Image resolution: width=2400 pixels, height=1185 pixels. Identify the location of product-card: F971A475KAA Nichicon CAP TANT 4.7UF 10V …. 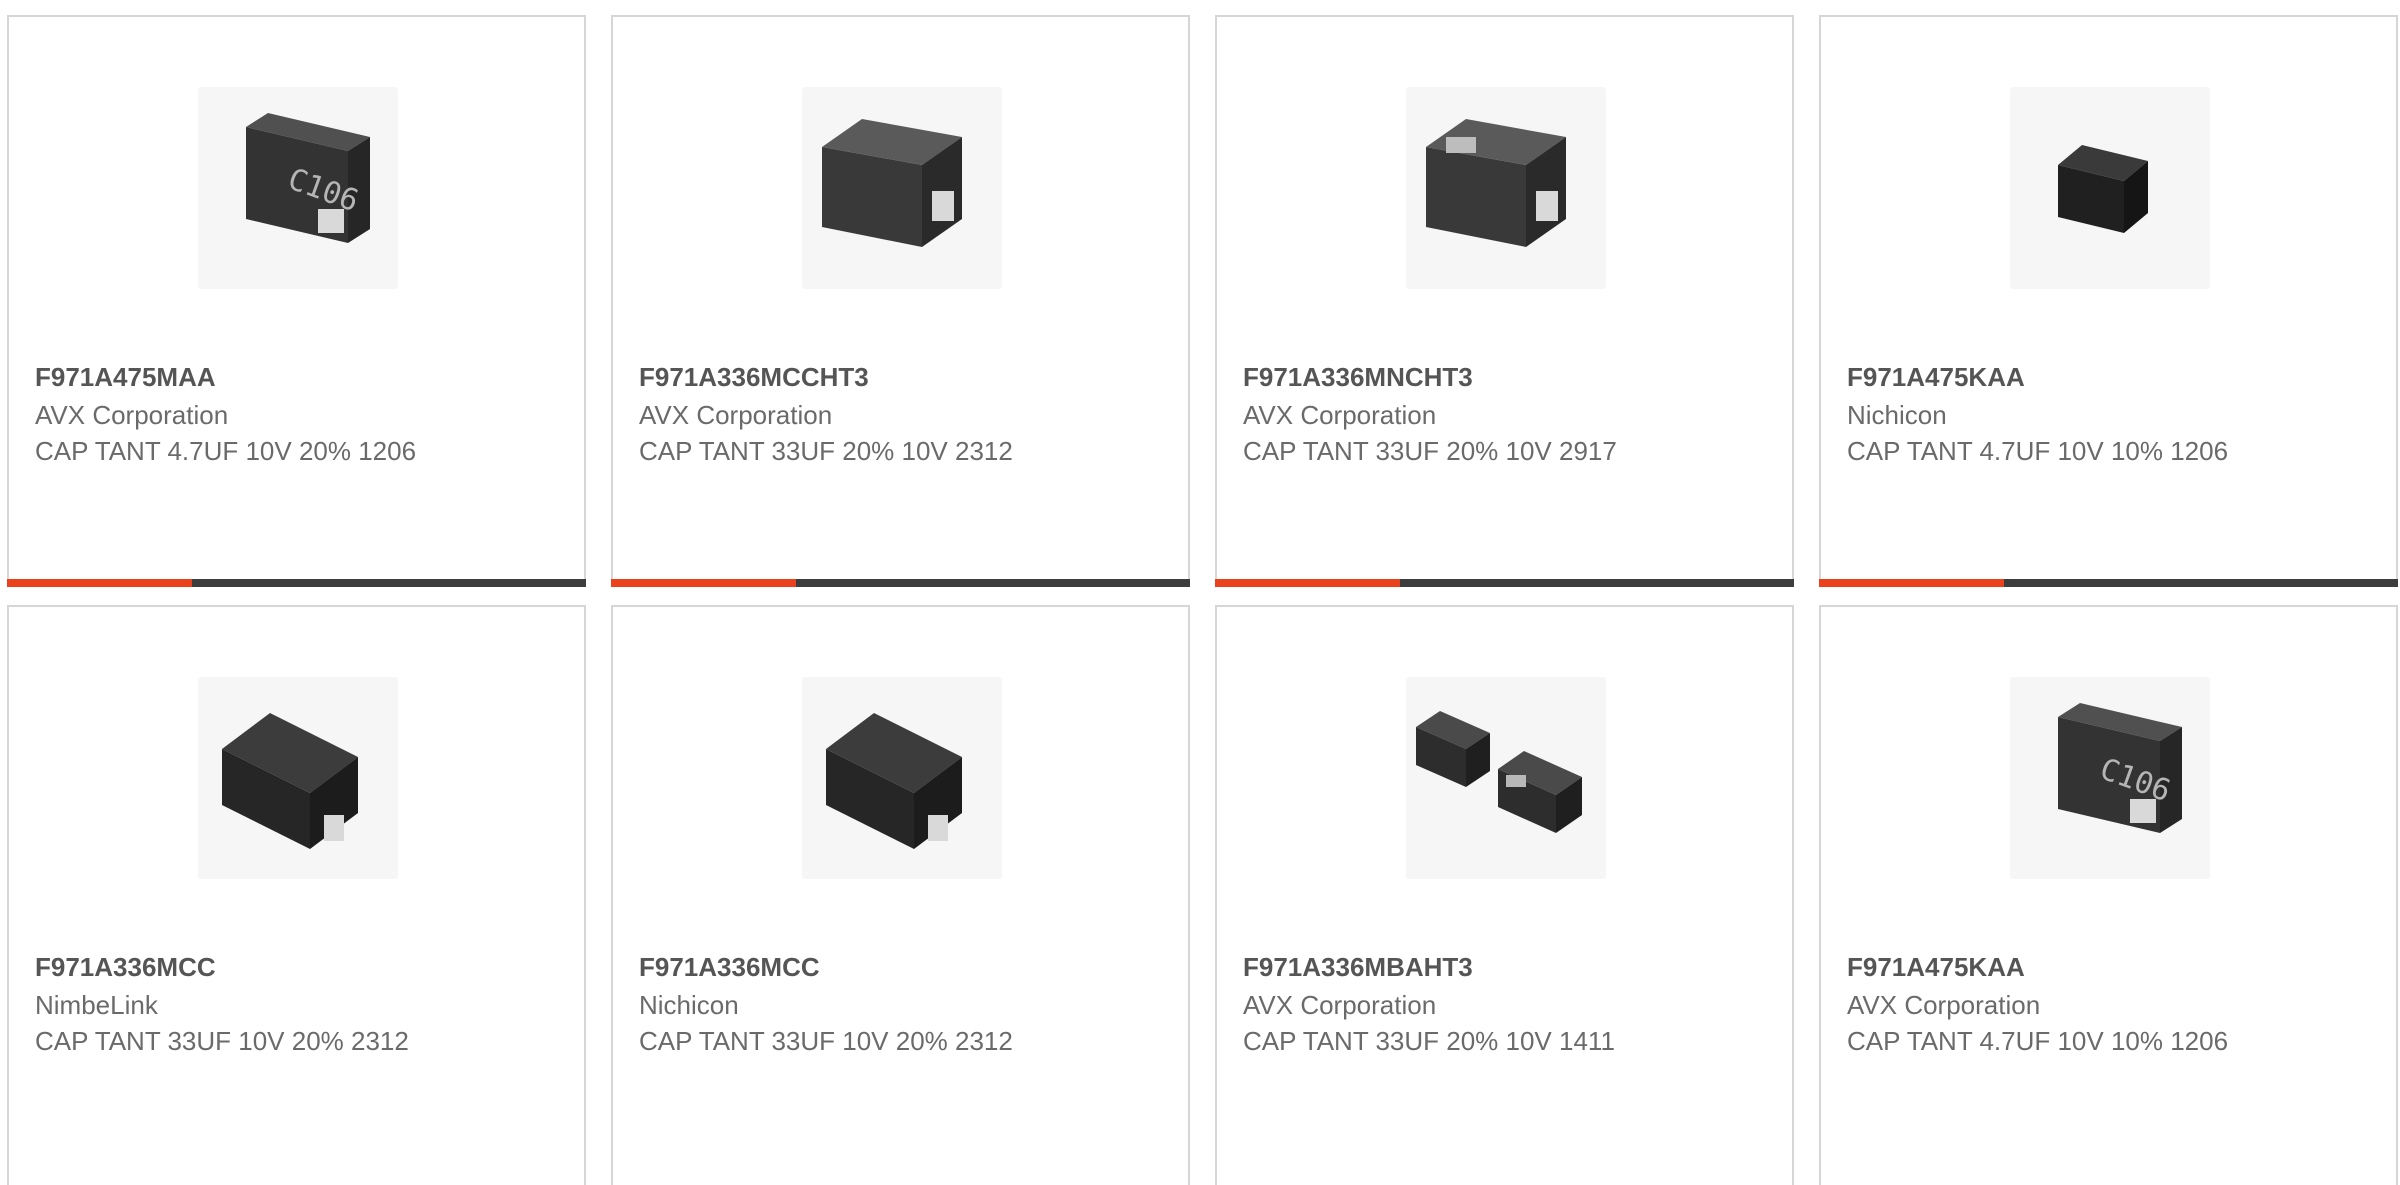
(2108, 301).